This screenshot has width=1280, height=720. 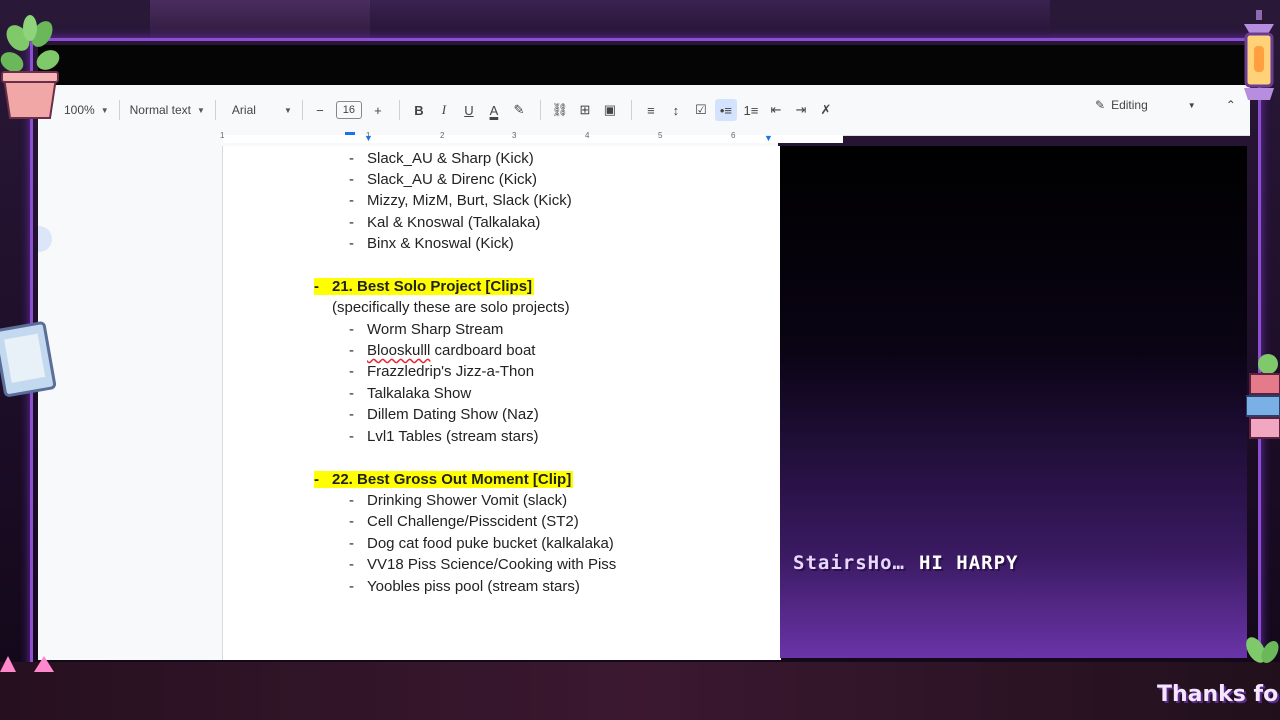 I want to click on list-item-text: Dillem Dating Show (Naz), so click(x=453, y=414).